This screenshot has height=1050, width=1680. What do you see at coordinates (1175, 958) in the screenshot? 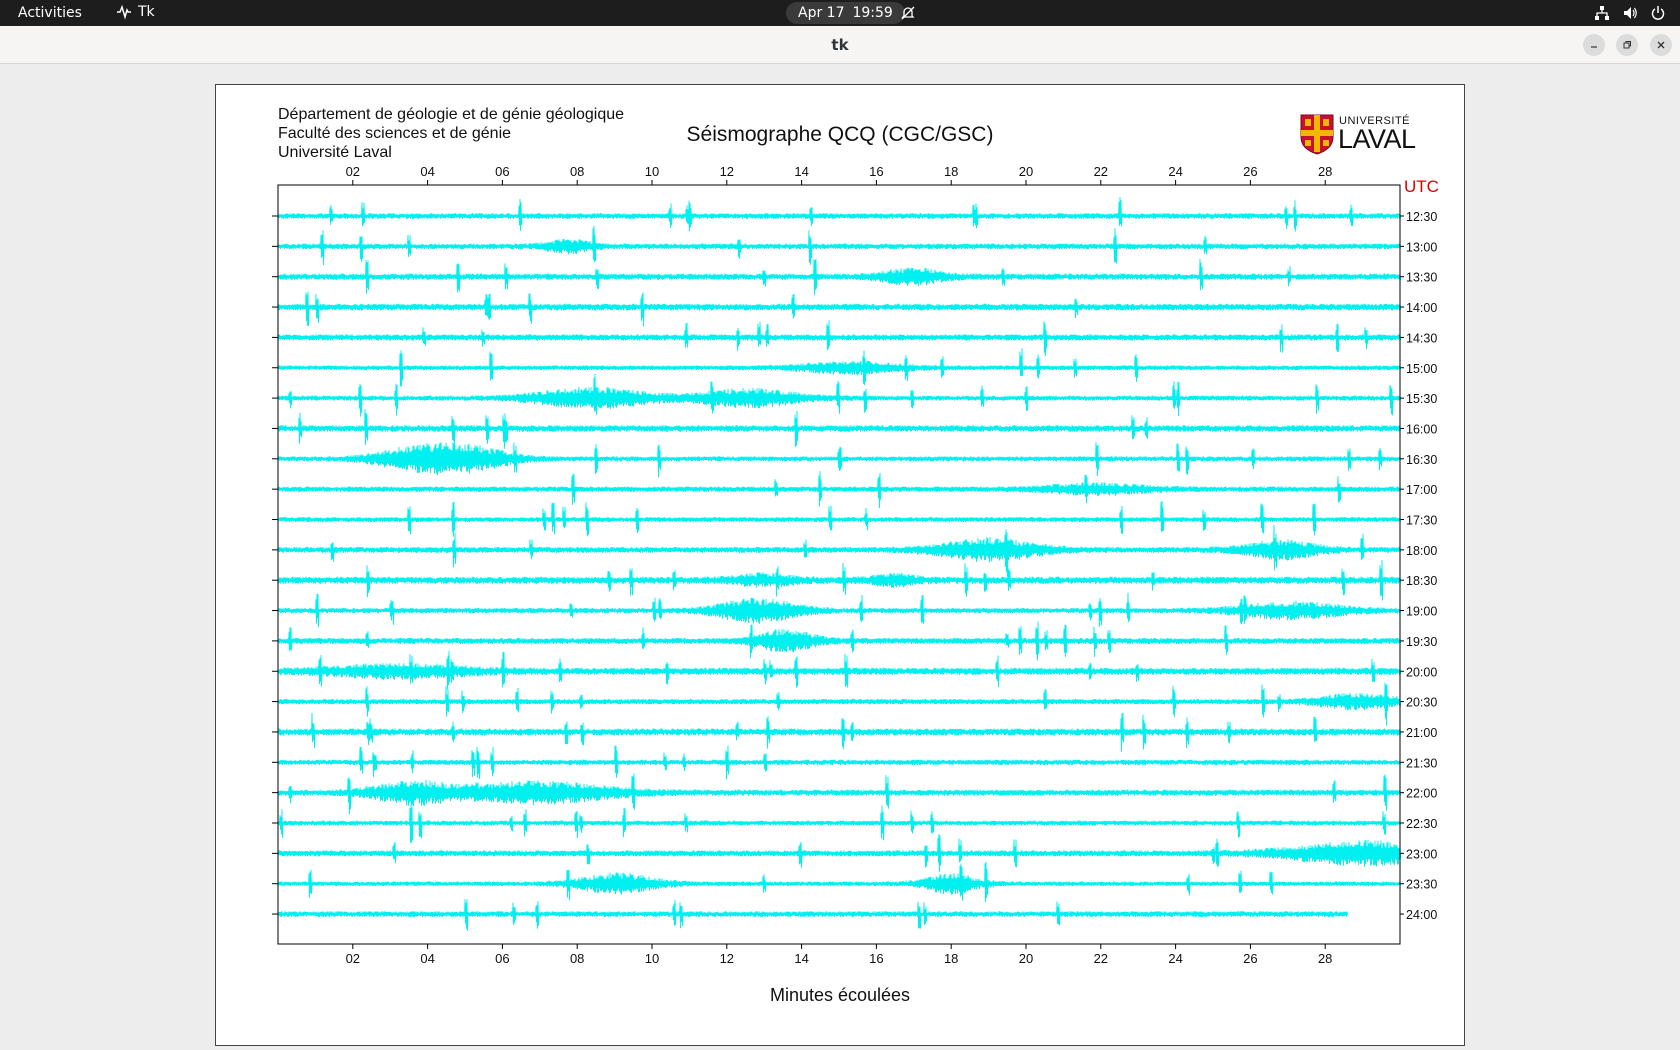
I see `x-tick-label-bottom: 24` at bounding box center [1175, 958].